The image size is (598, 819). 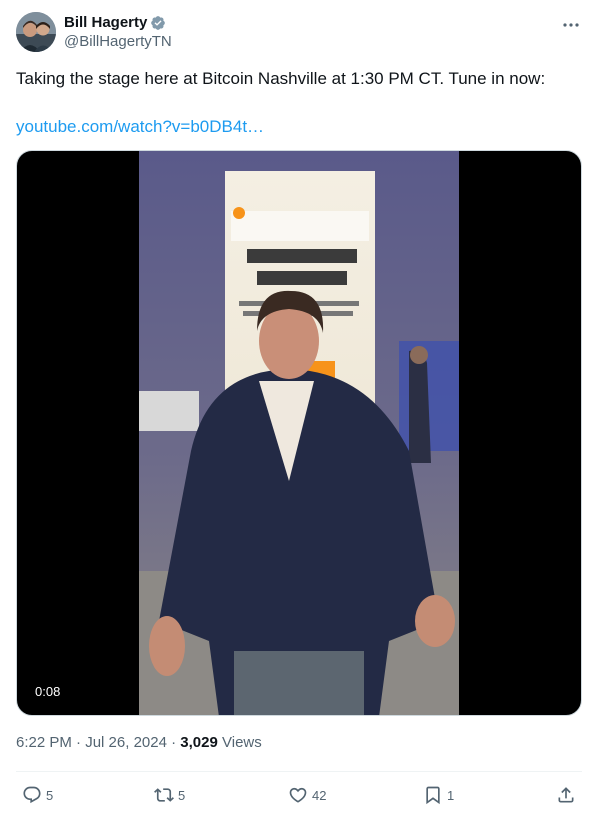 I want to click on reply-button: 5, so click(x=37, y=795).